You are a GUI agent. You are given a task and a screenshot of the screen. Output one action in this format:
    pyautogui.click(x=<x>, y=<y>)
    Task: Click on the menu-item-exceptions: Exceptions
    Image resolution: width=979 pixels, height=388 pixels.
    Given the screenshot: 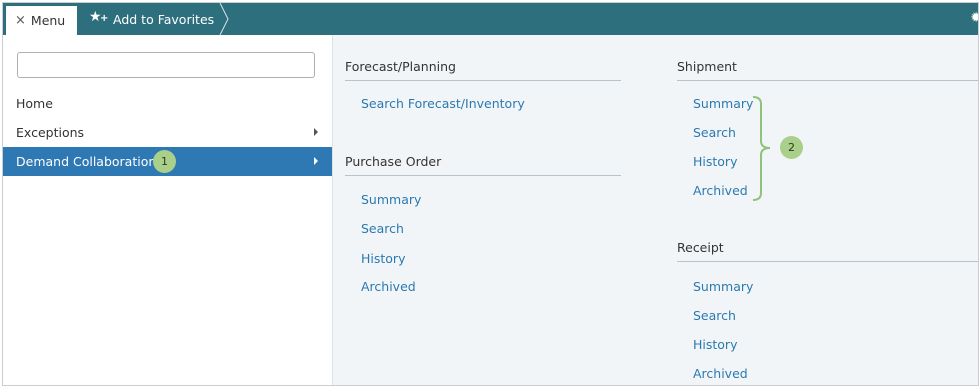 What is the action you would take?
    pyautogui.click(x=167, y=132)
    